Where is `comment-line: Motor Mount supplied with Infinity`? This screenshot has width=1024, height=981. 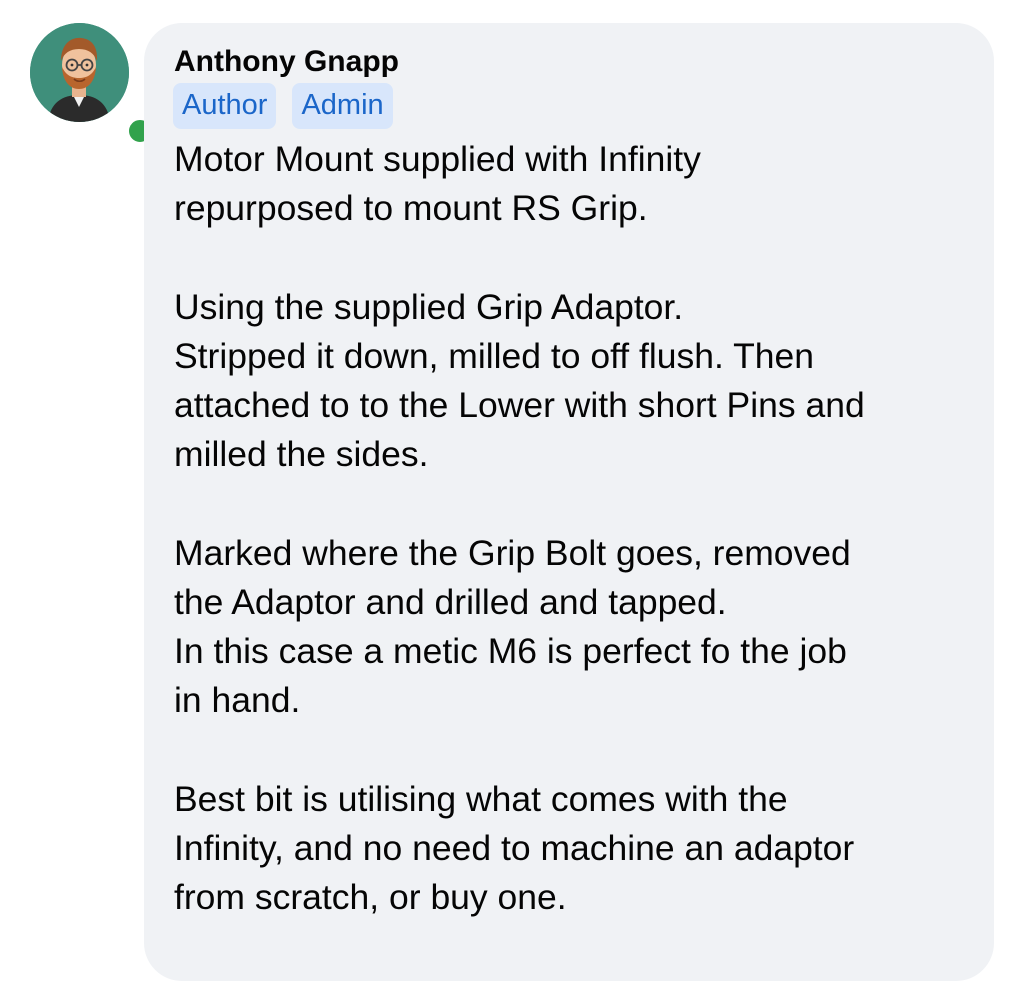 comment-line: Motor Mount supplied with Infinity is located at coordinates (437, 159).